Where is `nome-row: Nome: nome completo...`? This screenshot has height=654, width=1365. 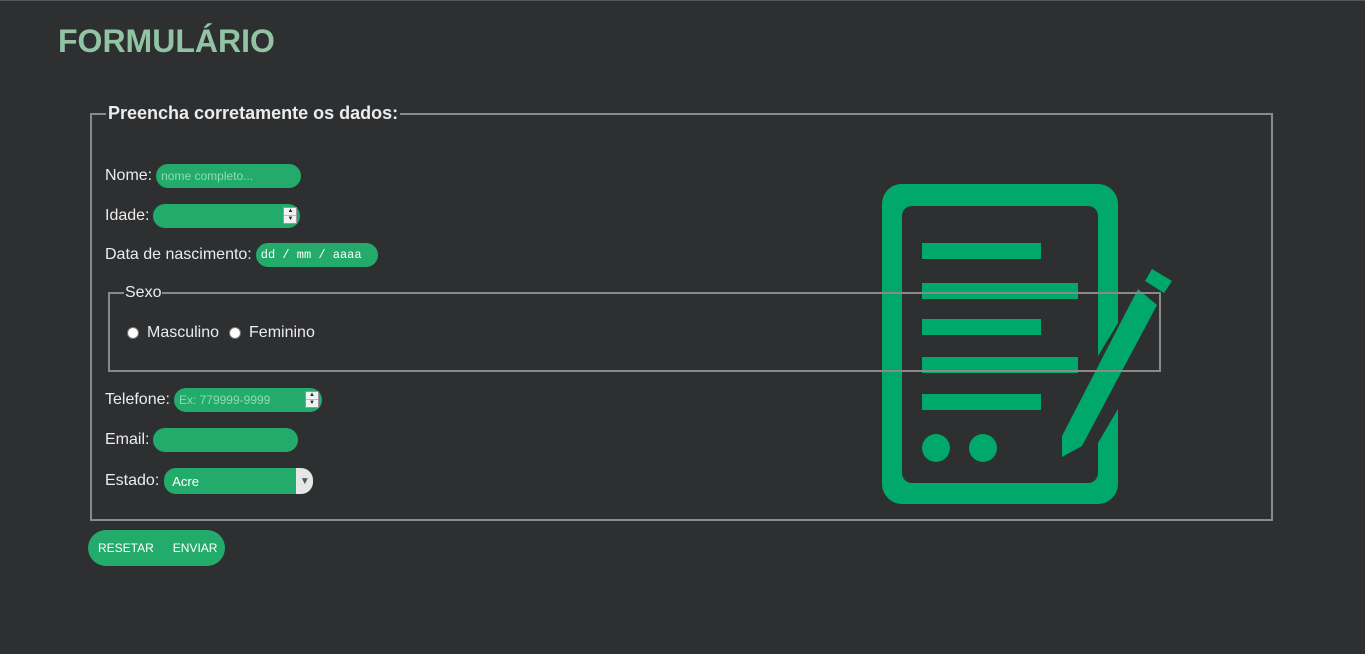
nome-row: Nome: nome completo... is located at coordinates (203, 176).